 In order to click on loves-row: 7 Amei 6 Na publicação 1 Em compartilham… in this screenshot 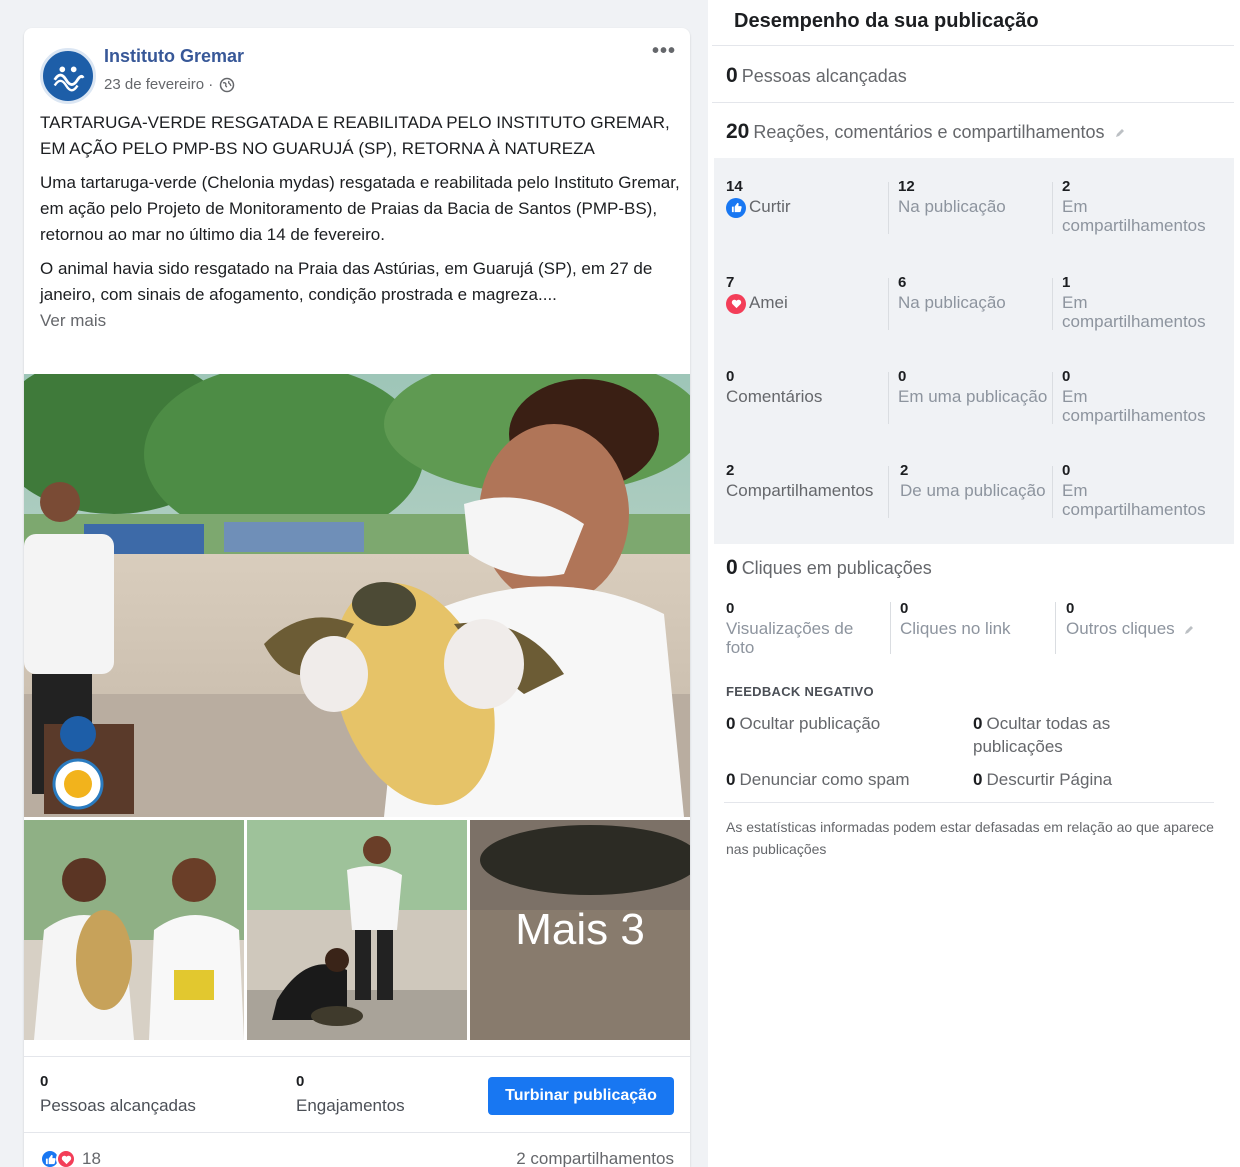, I will do `click(974, 301)`.